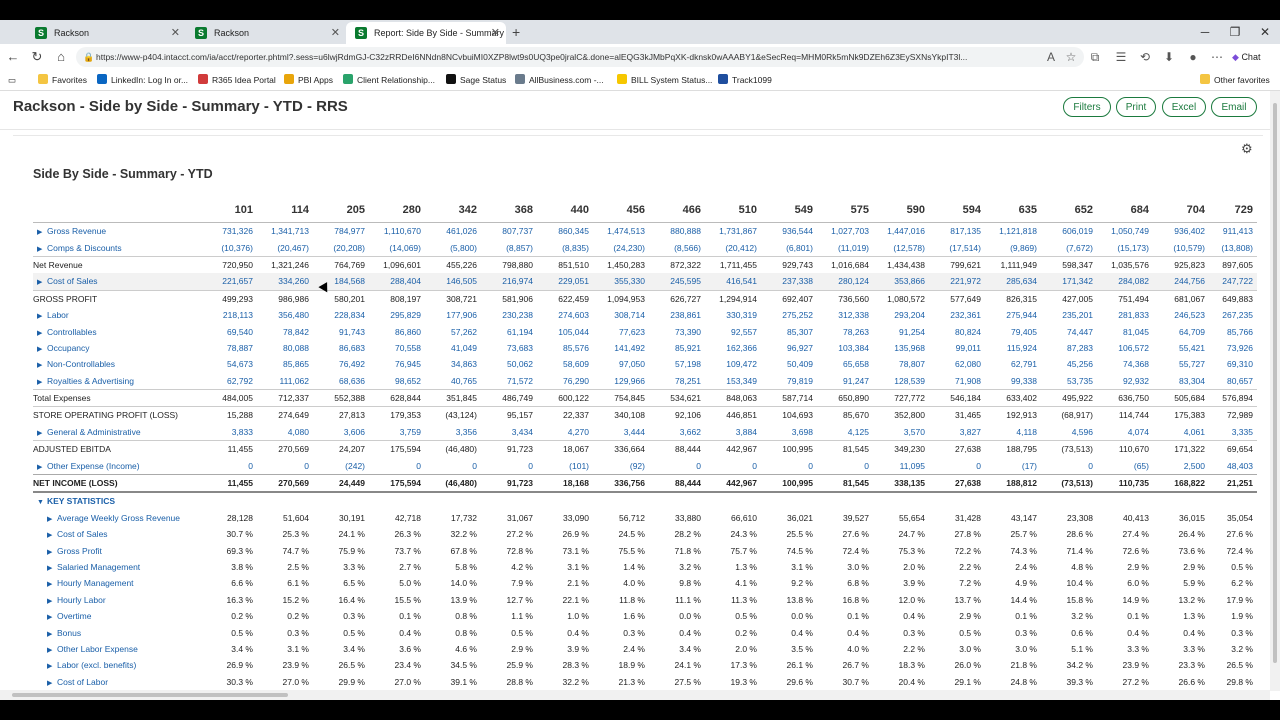 This screenshot has height=720, width=1280. Describe the element at coordinates (397, 381) in the screenshot. I see `value-cell: 98,652` at that location.